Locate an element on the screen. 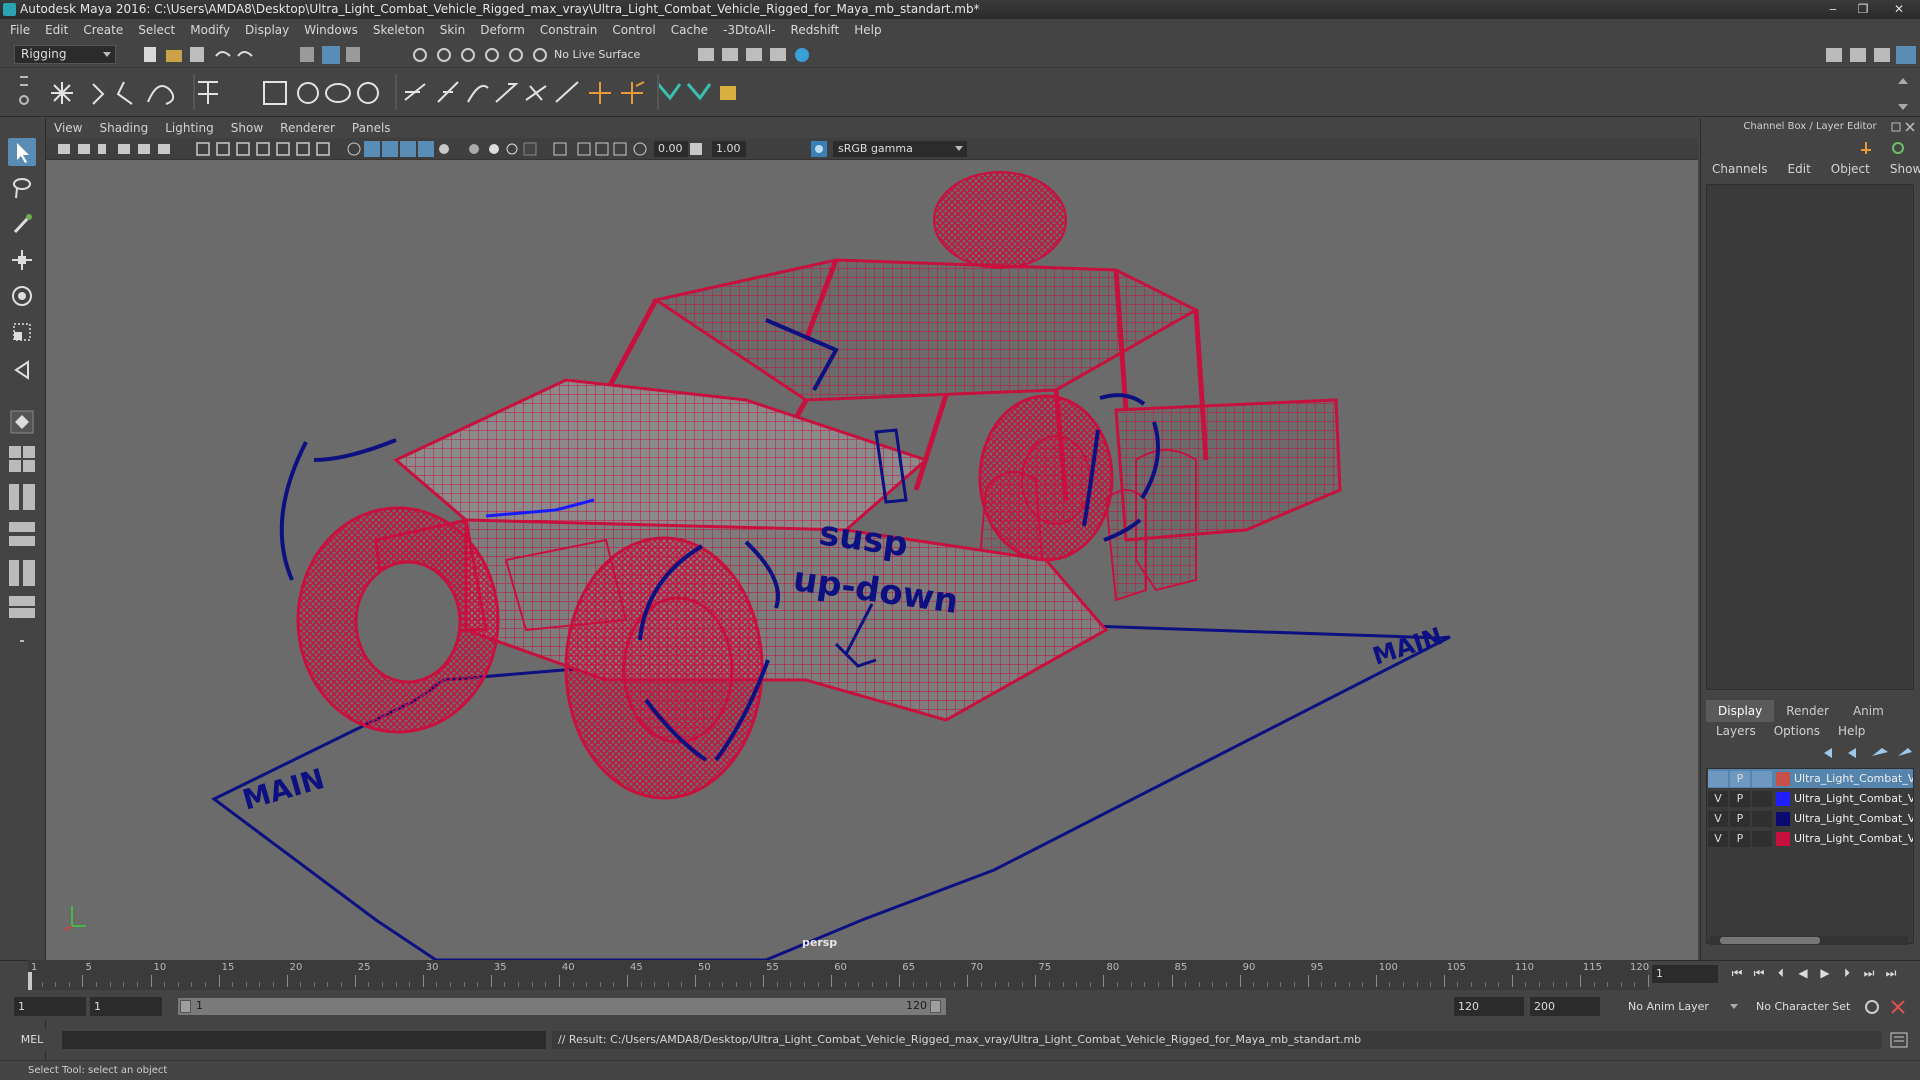  shelf-rigging-tools is located at coordinates (448, 94).